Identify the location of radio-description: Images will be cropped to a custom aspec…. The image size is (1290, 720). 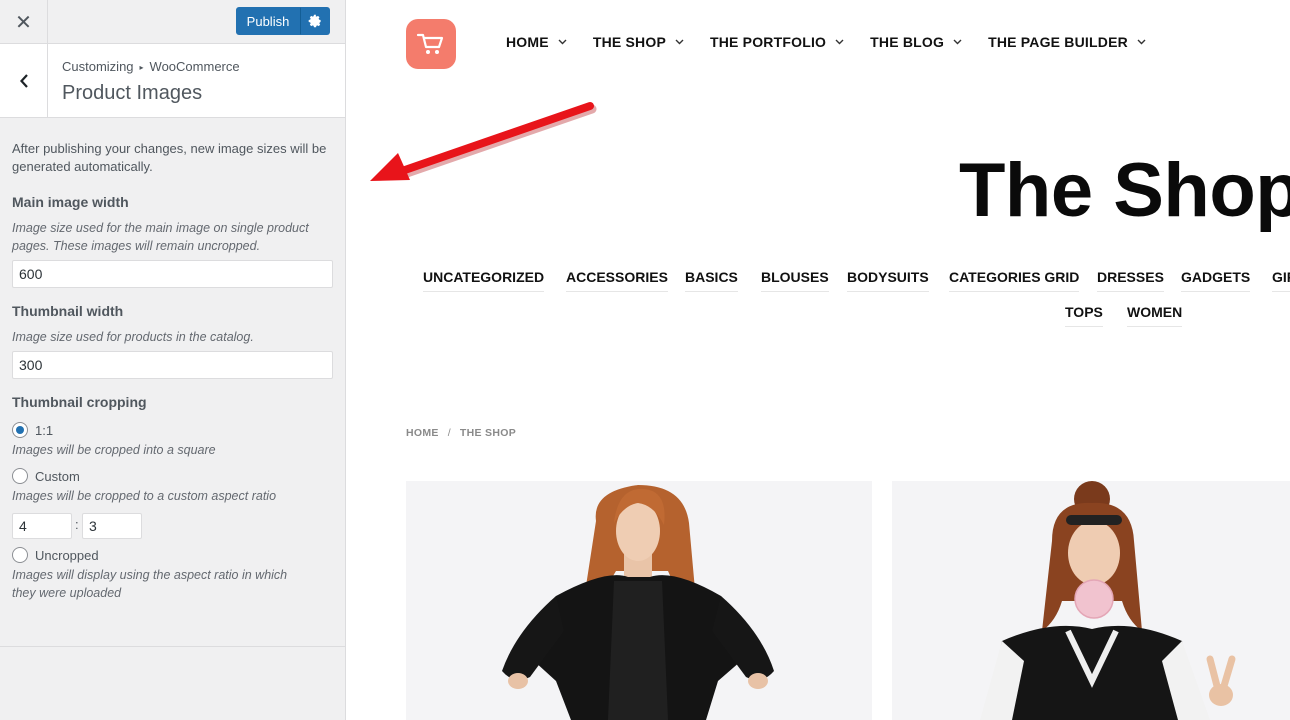
(144, 496).